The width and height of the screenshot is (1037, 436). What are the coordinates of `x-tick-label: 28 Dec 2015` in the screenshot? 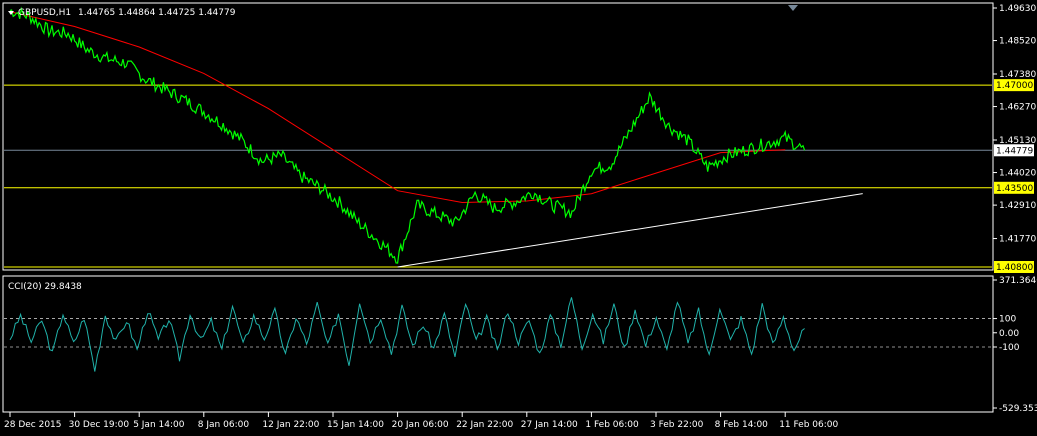 It's located at (33, 425).